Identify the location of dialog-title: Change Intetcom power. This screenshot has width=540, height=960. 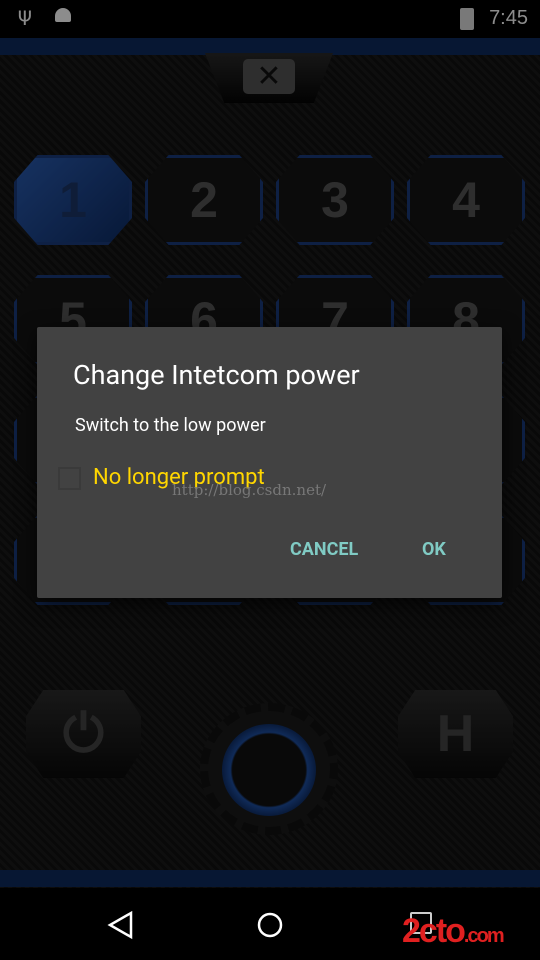
(216, 375).